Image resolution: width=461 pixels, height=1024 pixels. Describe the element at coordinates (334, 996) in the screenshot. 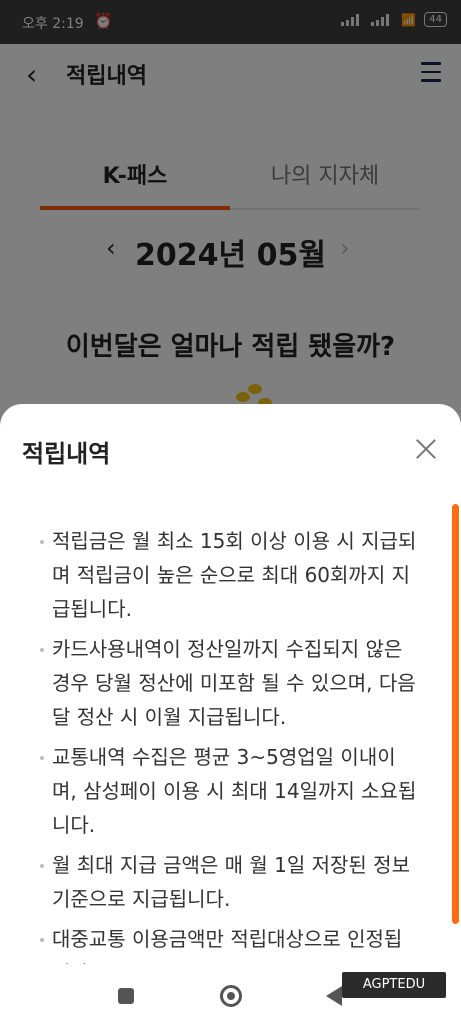

I see `back-triangle-icon` at that location.